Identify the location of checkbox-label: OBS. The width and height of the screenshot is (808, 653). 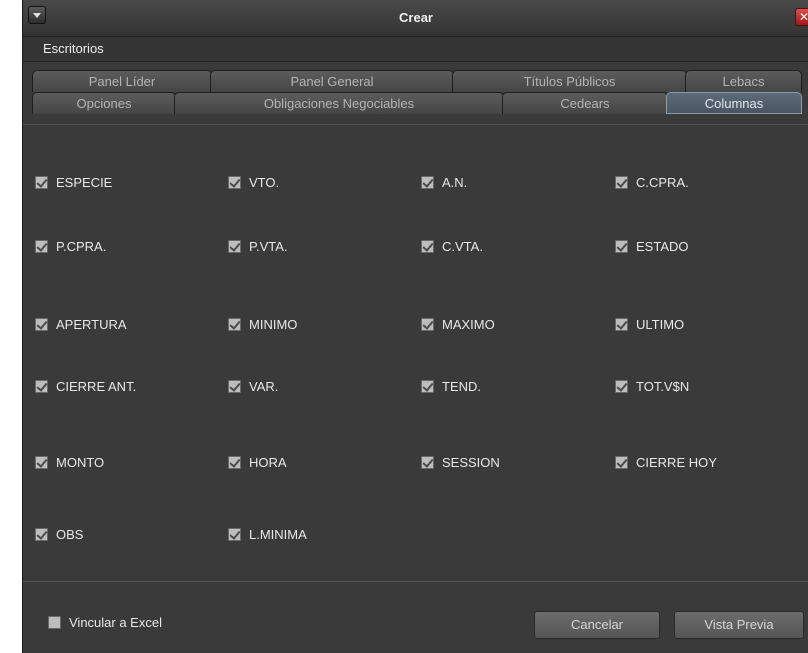
(70, 534).